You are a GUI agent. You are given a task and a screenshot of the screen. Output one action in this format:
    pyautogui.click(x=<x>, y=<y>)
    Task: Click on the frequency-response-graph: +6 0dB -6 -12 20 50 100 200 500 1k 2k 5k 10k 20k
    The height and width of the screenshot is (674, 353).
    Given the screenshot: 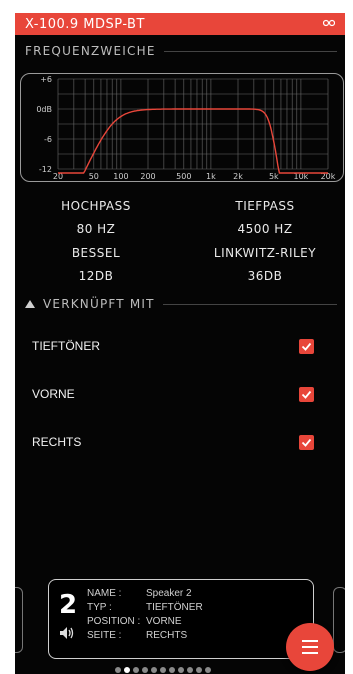 What is the action you would take?
    pyautogui.click(x=182, y=127)
    